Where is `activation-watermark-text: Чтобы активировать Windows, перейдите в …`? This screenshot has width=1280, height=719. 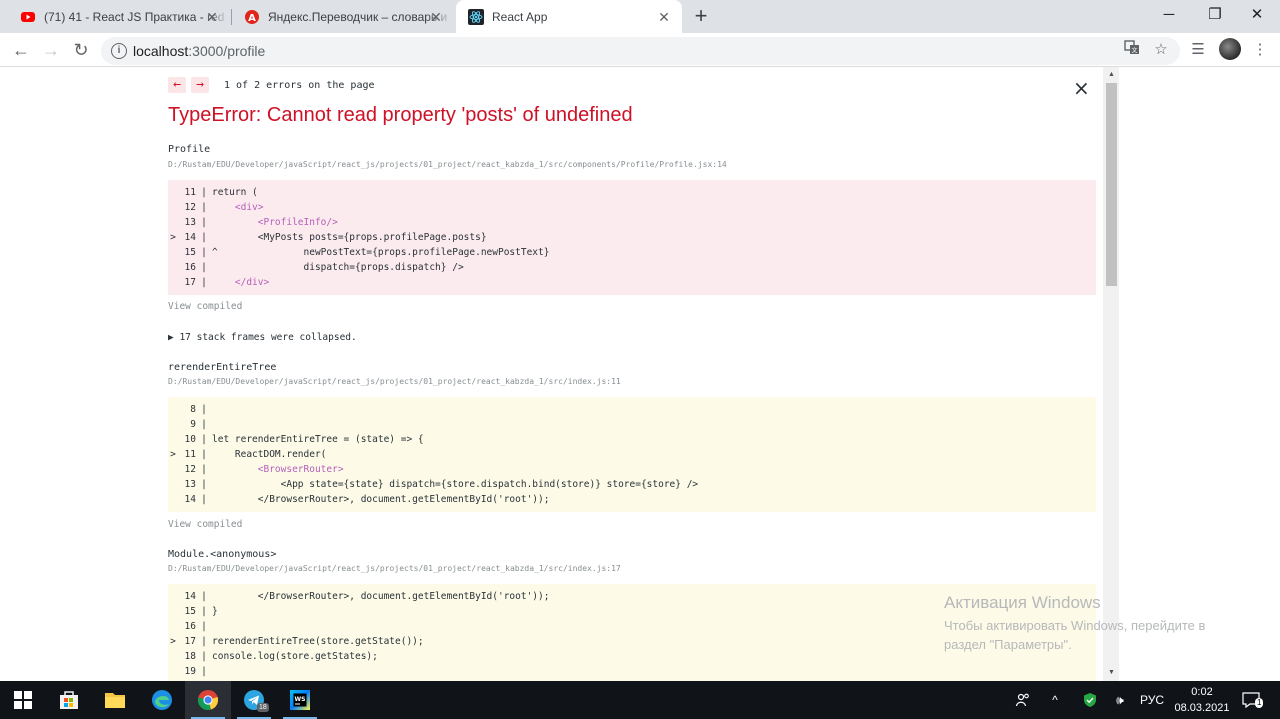
activation-watermark-text: Чтобы активировать Windows, перейдите в … is located at coordinates (1075, 635).